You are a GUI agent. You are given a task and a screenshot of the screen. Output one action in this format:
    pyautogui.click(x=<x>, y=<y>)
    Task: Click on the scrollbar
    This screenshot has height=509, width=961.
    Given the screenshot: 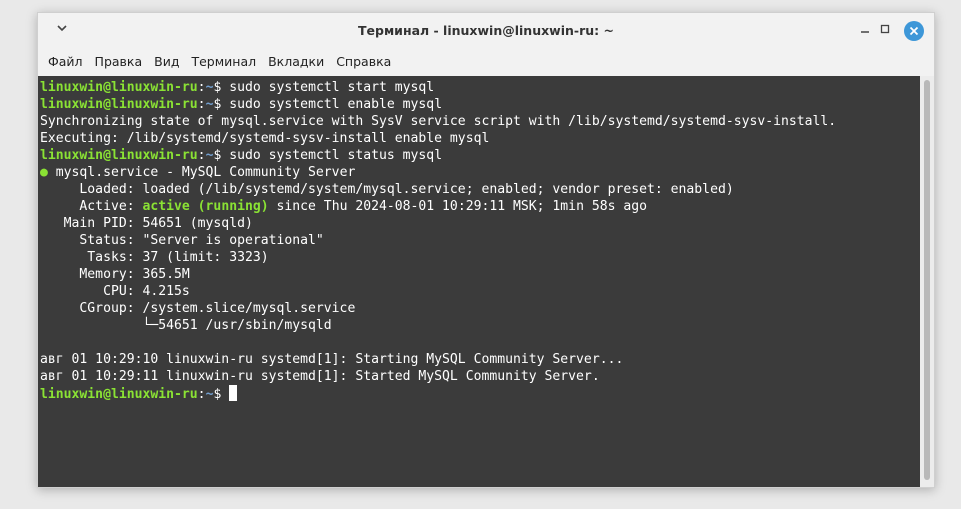 What is the action you would take?
    pyautogui.click(x=927, y=281)
    